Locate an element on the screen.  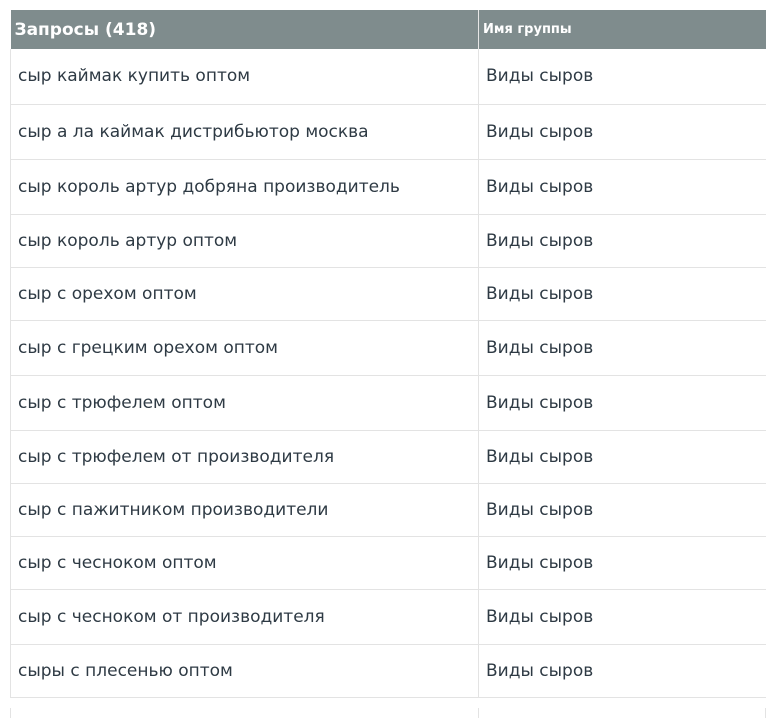
table-header-row: Запросы (418) Имя группы is located at coordinates (388, 29).